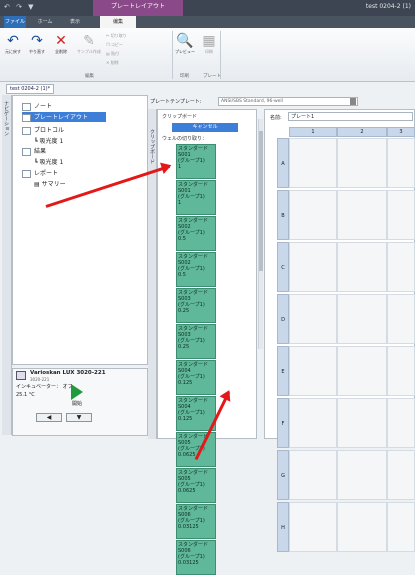 The width and height of the screenshot is (415, 575). I want to click on sample-card: スタンダードS004 (グループ1) 0.125, so click(196, 377).